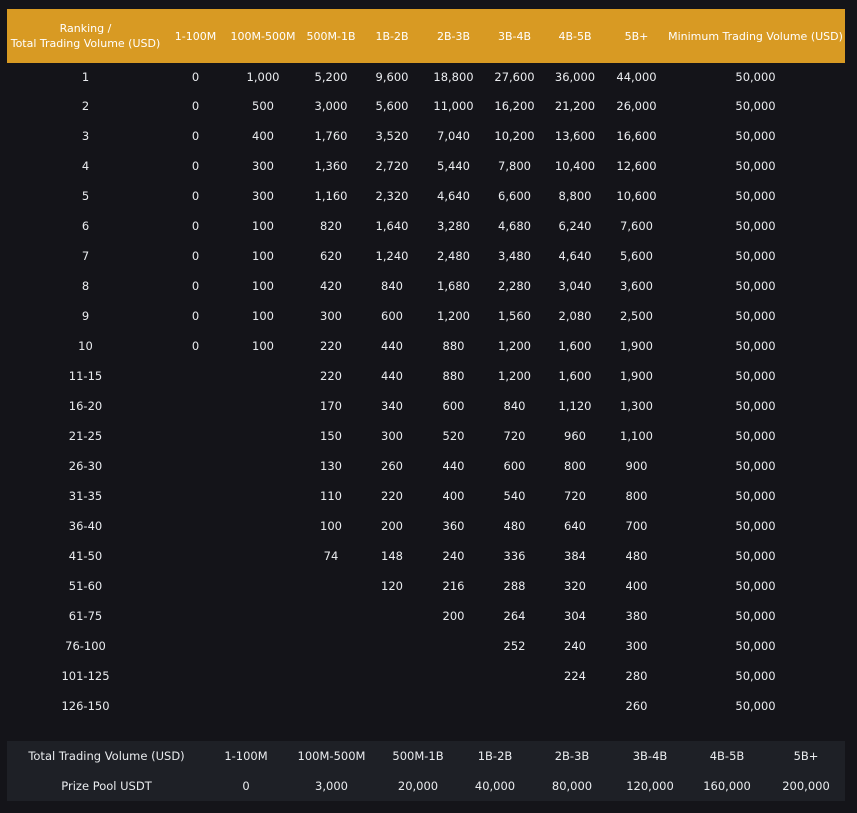 The width and height of the screenshot is (857, 813). Describe the element at coordinates (575, 136) in the screenshot. I see `reward-cell: 13,600` at that location.